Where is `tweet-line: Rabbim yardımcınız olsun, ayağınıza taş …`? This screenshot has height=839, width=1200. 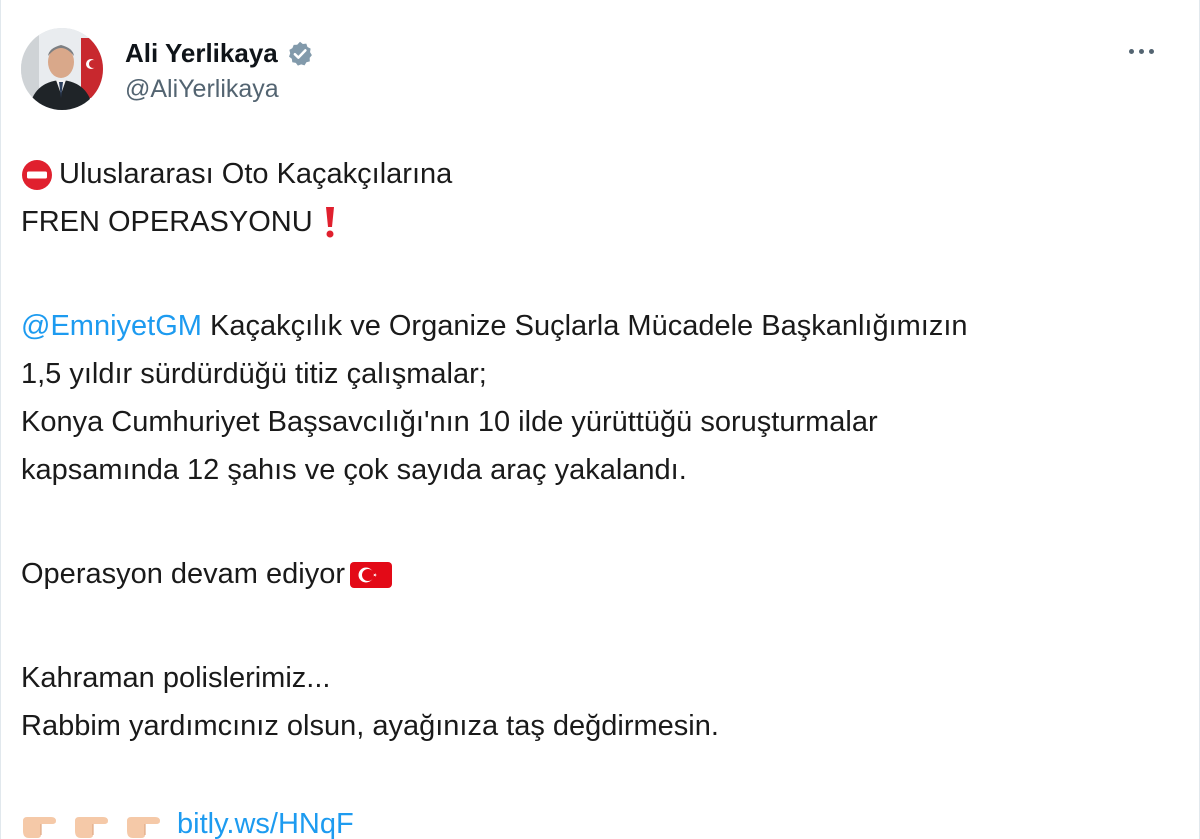 tweet-line: Rabbim yardımcınız olsun, ayağınıza taş … is located at coordinates (601, 726).